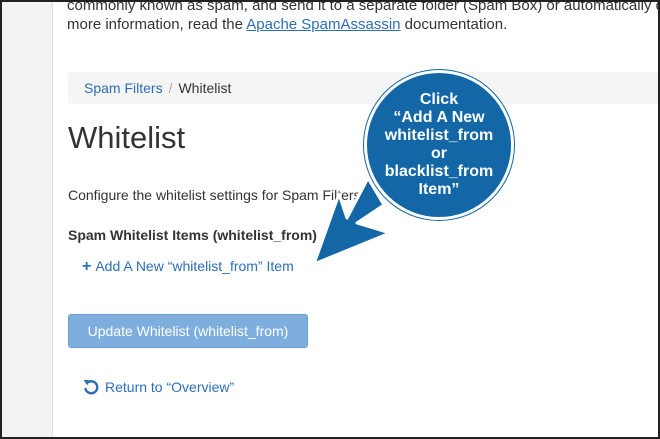  What do you see at coordinates (352, 221) in the screenshot?
I see `callout-arrow` at bounding box center [352, 221].